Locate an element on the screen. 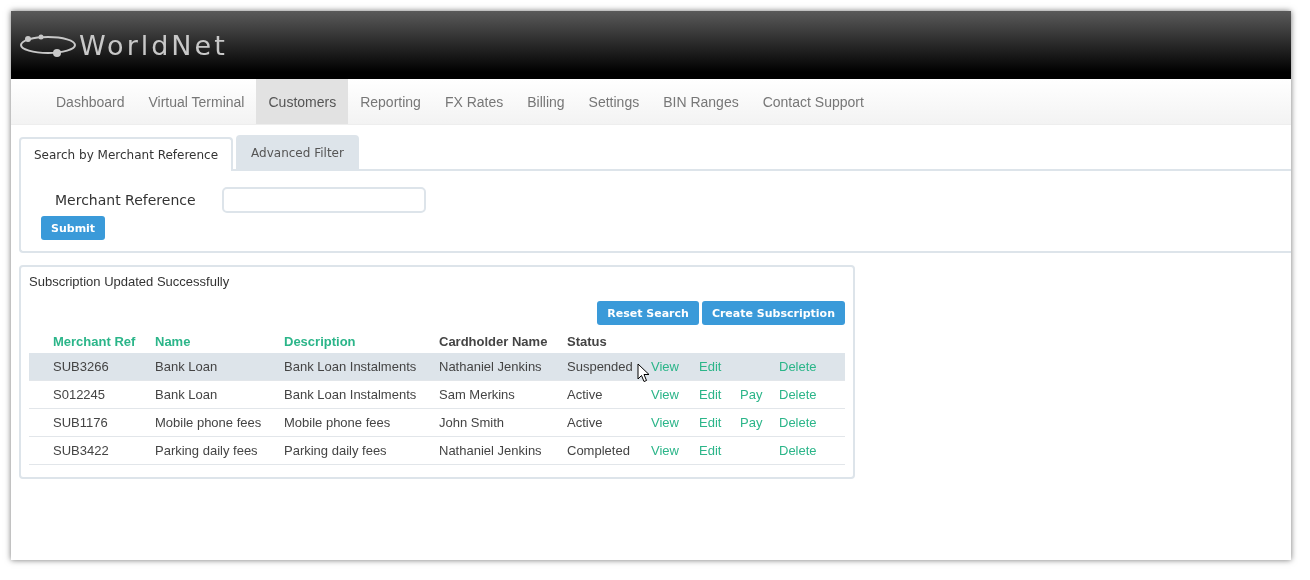 This screenshot has height=580, width=1310. table-cell: Sam Merkins is located at coordinates (477, 394).